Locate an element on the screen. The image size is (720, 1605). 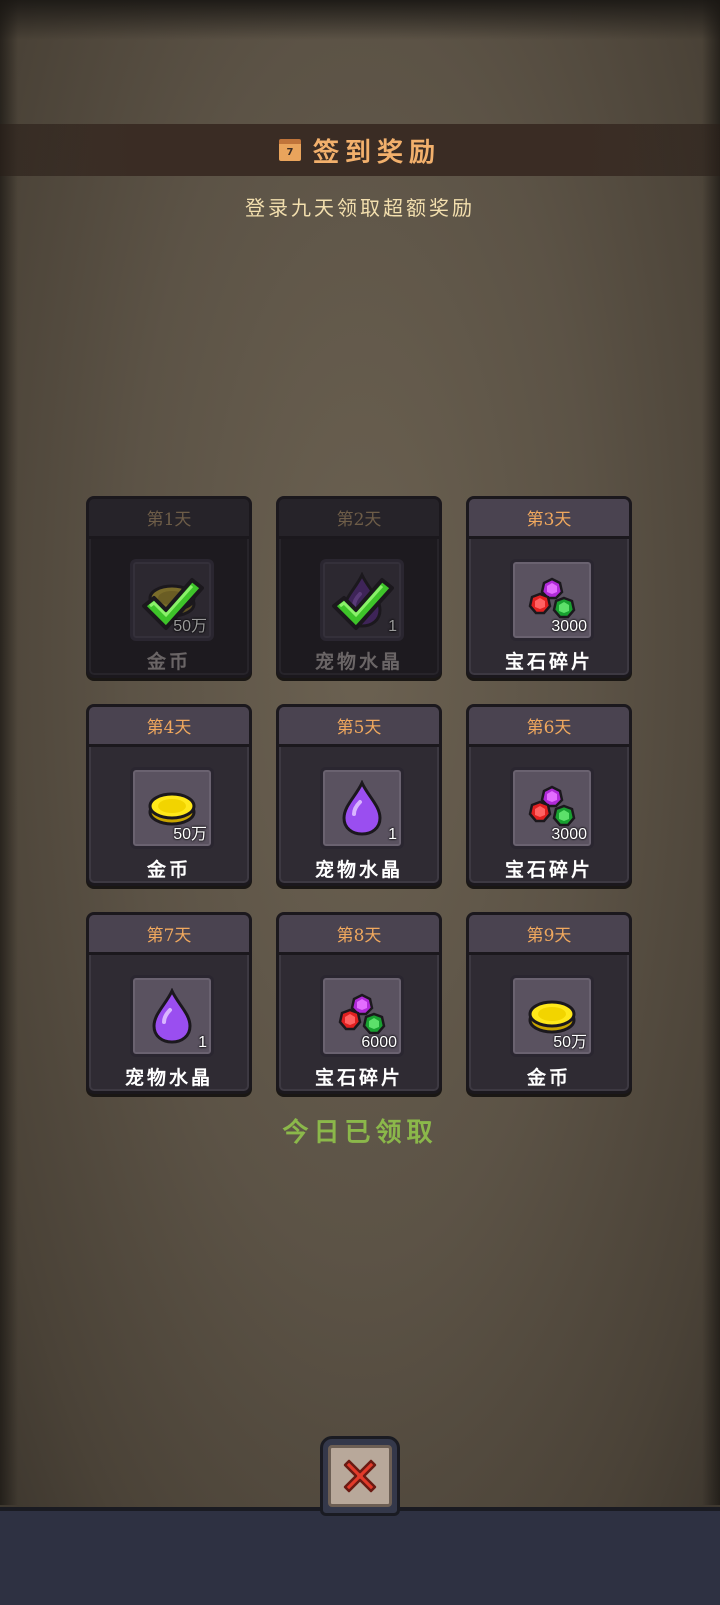
reward-card-day-2: 第2天 1 宠物水晶 is located at coordinates (359, 587).